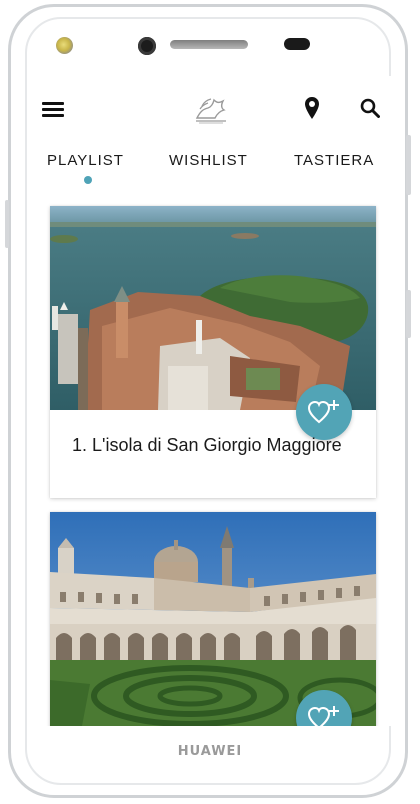 The height and width of the screenshot is (804, 420). I want to click on active-tab-indicator, so click(88, 180).